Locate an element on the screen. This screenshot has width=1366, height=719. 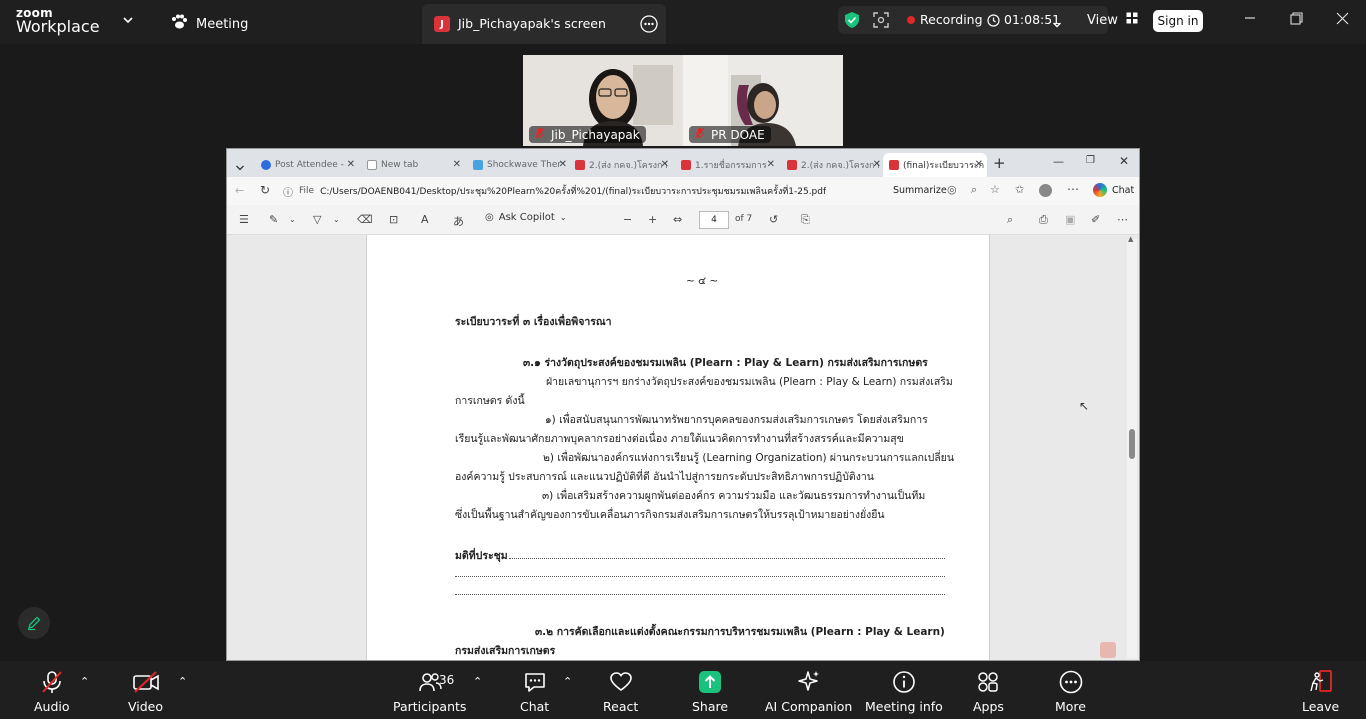
draw-icon: ▽ is located at coordinates (317, 219).